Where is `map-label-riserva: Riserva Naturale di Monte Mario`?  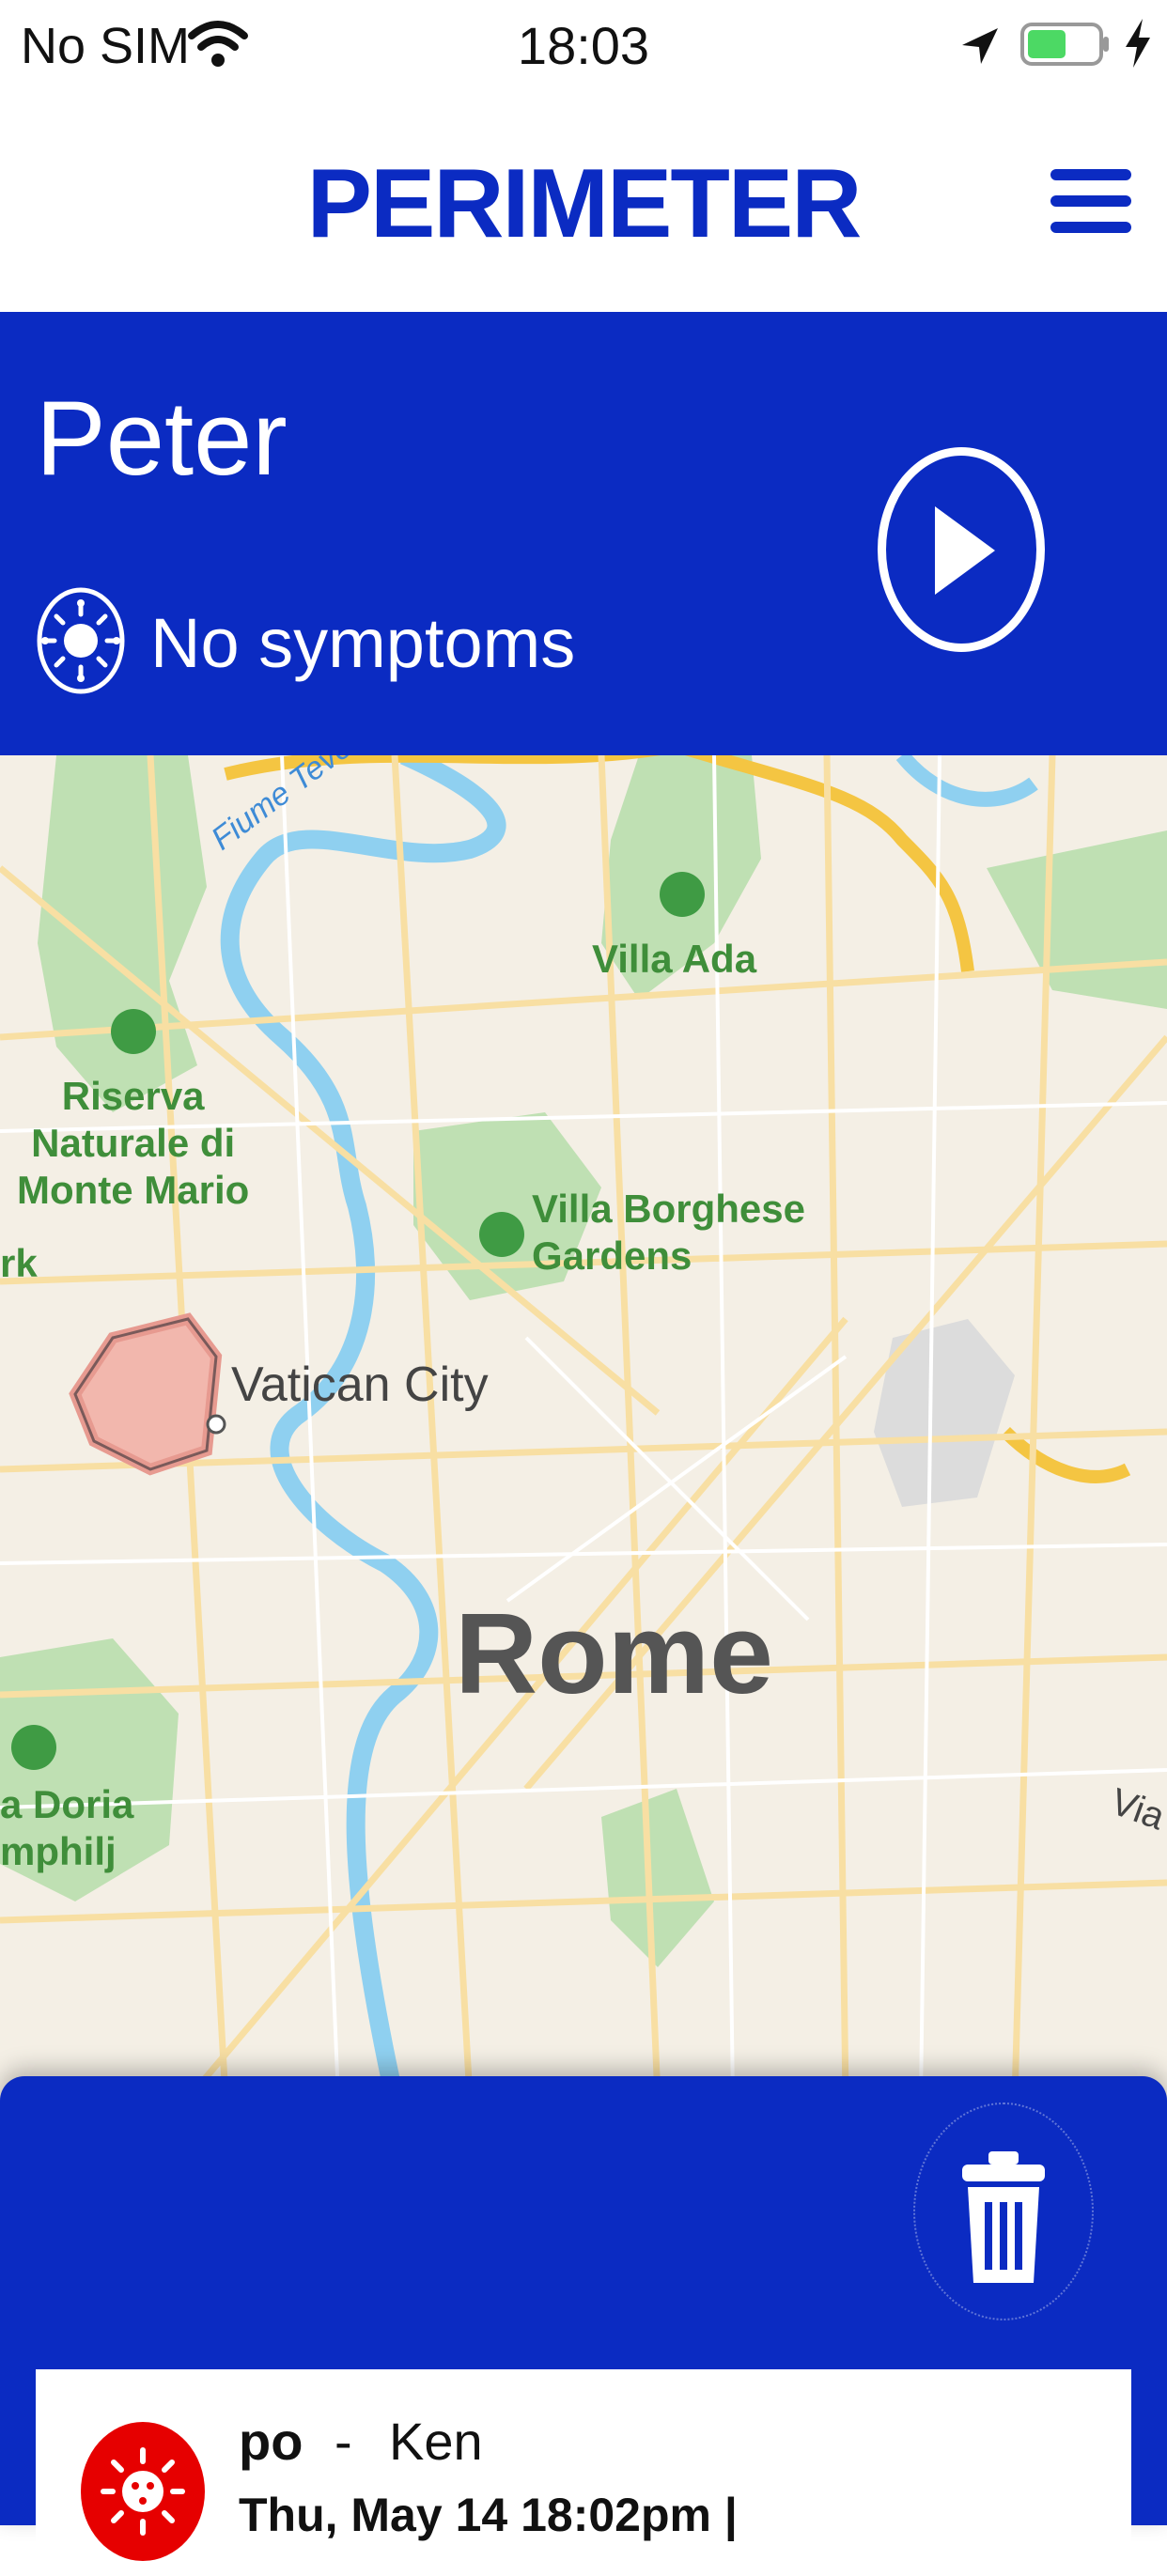
map-label-riserva: Riserva Naturale di Monte Mario is located at coordinates (133, 1143).